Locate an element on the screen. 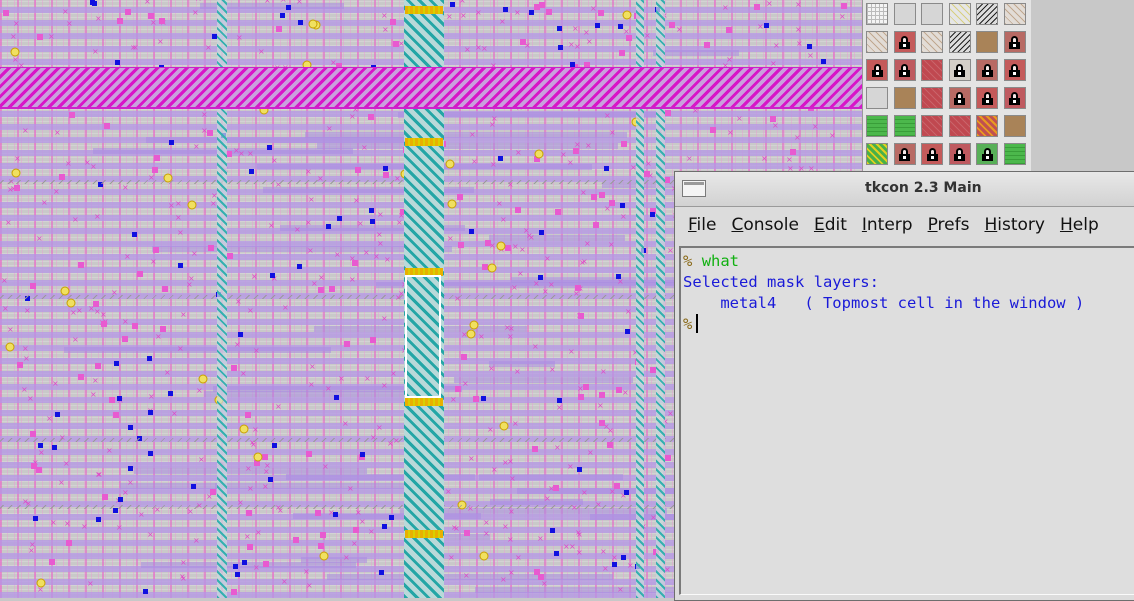 This screenshot has width=1134, height=601. menu-edit: Edit is located at coordinates (830, 225).